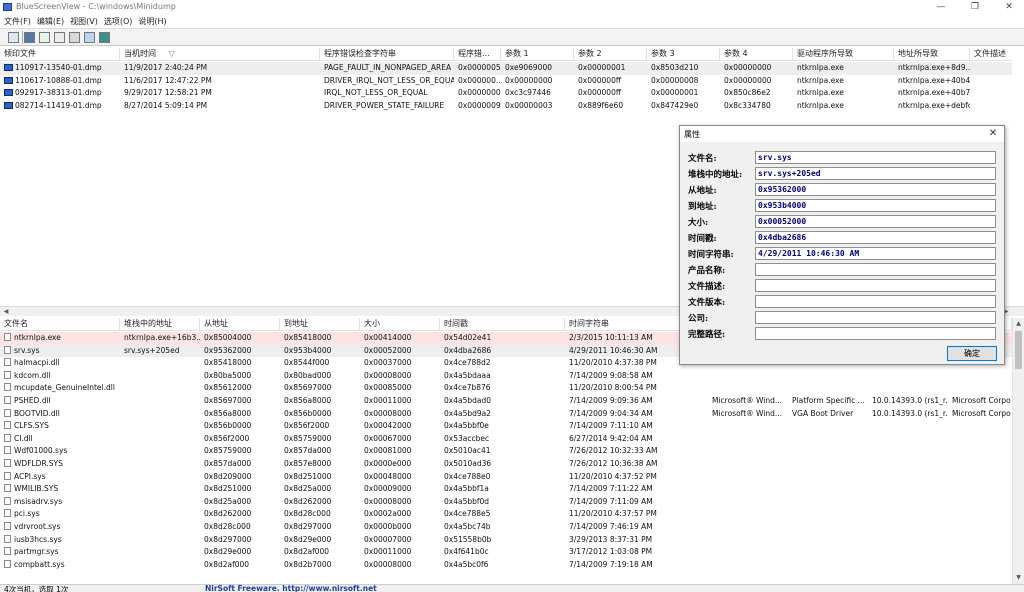 Image resolution: width=1024 pixels, height=592 pixels. What do you see at coordinates (308, 526) in the screenshot?
I see `cell-text: 0x8d297000` at bounding box center [308, 526].